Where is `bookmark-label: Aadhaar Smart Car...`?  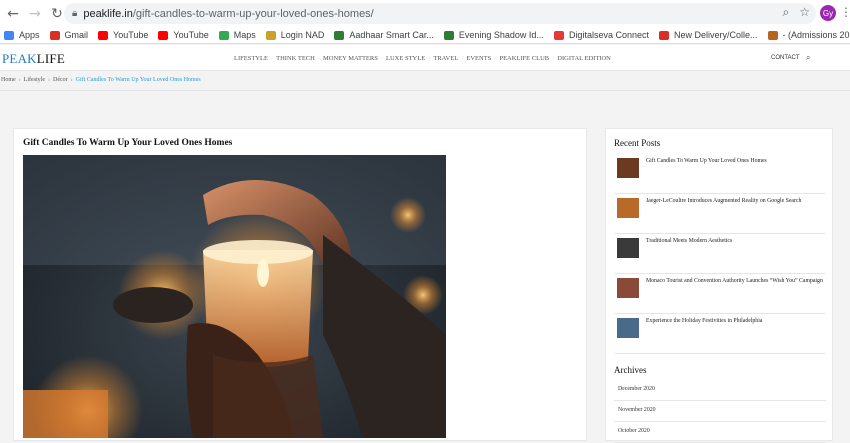 bookmark-label: Aadhaar Smart Car... is located at coordinates (391, 35).